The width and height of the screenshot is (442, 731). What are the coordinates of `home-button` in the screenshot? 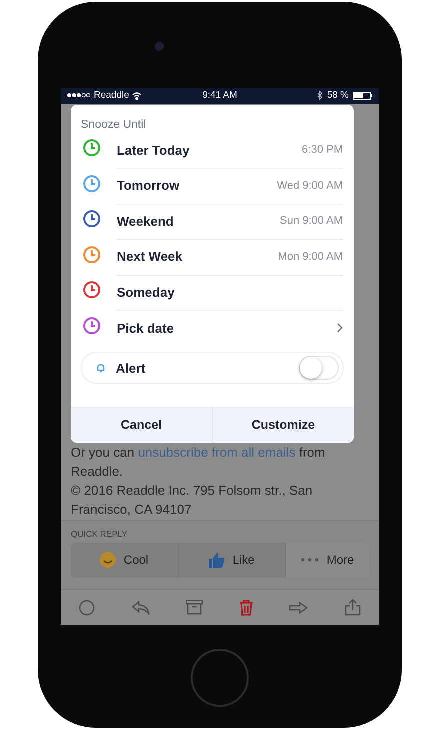 It's located at (220, 678).